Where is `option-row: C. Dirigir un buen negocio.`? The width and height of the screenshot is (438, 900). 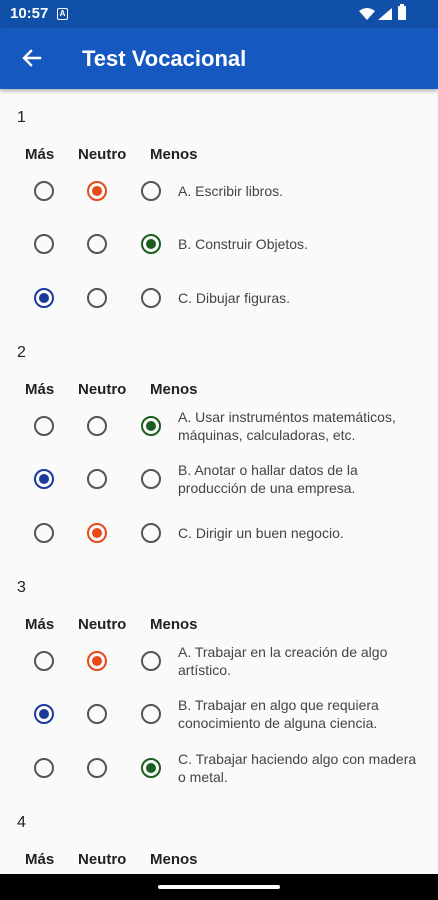
option-row: C. Dirigir un buen negocio. is located at coordinates (219, 533).